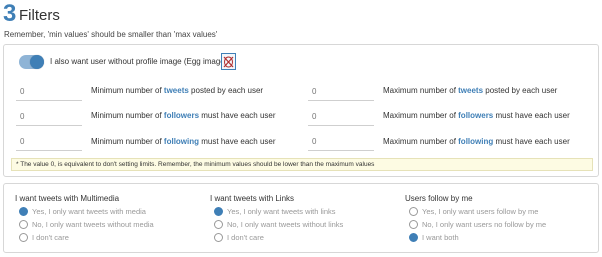 The image size is (602, 257). I want to click on radio-label: Yes, I only want users follow by me, so click(480, 211).